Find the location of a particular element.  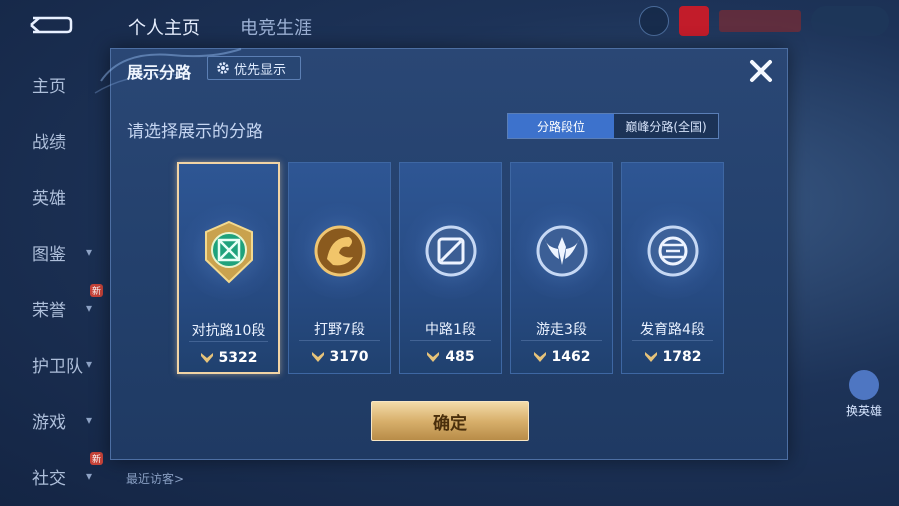

tab-profile: 个人主页 is located at coordinates (164, 27).